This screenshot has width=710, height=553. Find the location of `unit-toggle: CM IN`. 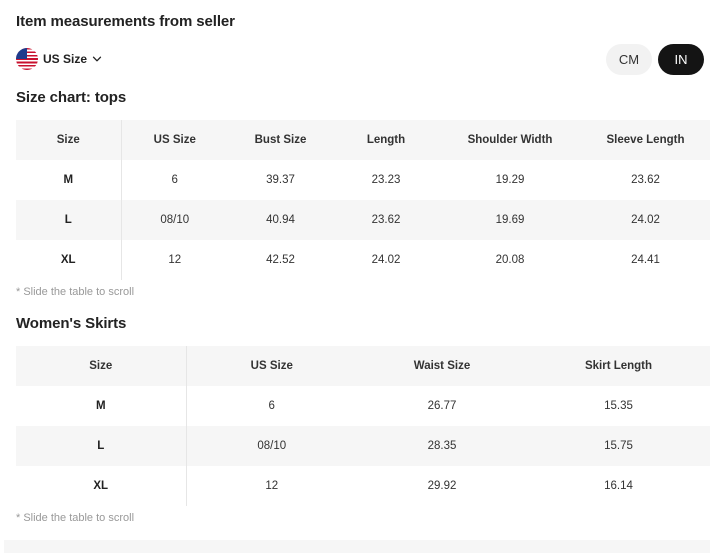

unit-toggle: CM IN is located at coordinates (655, 59).